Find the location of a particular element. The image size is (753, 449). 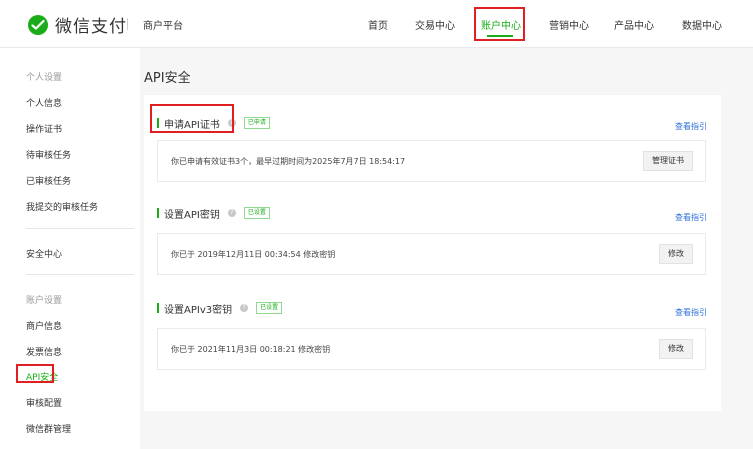

section-header-apiv3-key: 设置APIv3密钥 ? 已设置 is located at coordinates (220, 308).